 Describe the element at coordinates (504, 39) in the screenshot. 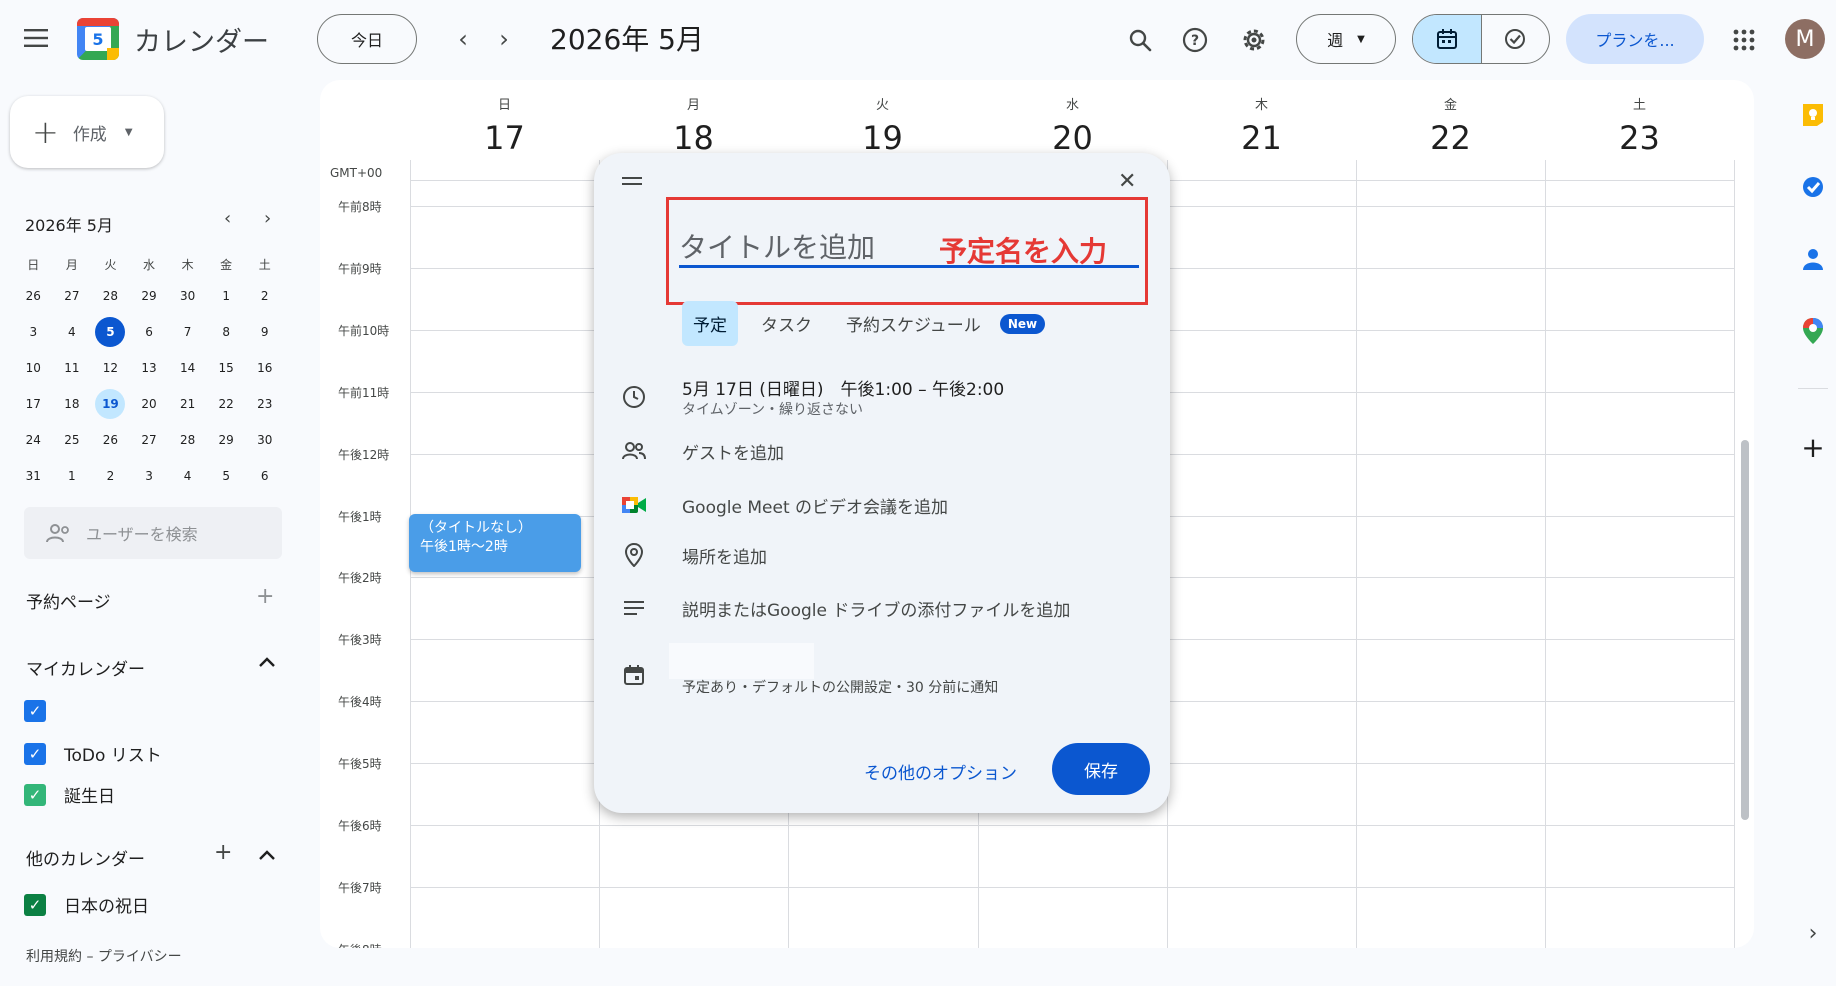

I see `next-week-icon: ›` at that location.